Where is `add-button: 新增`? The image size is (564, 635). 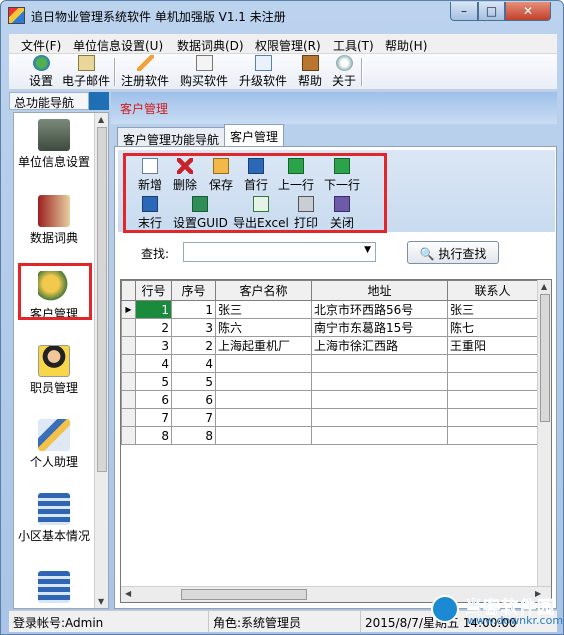 add-button: 新增 is located at coordinates (150, 175).